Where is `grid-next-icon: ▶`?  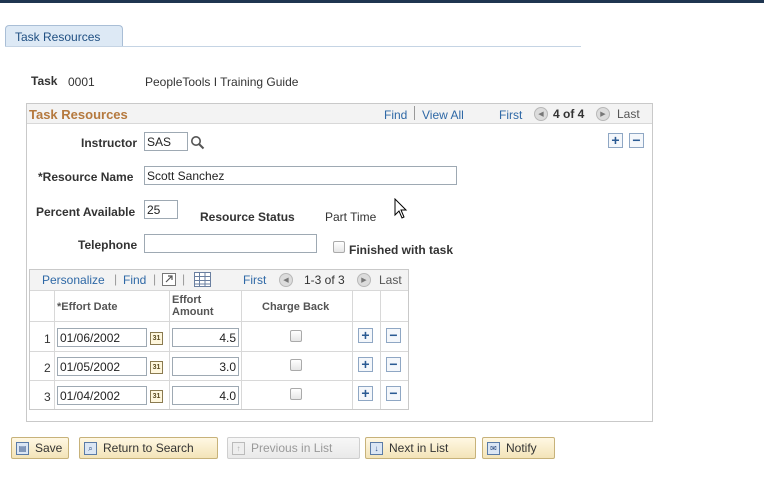
grid-next-icon: ▶ is located at coordinates (364, 280).